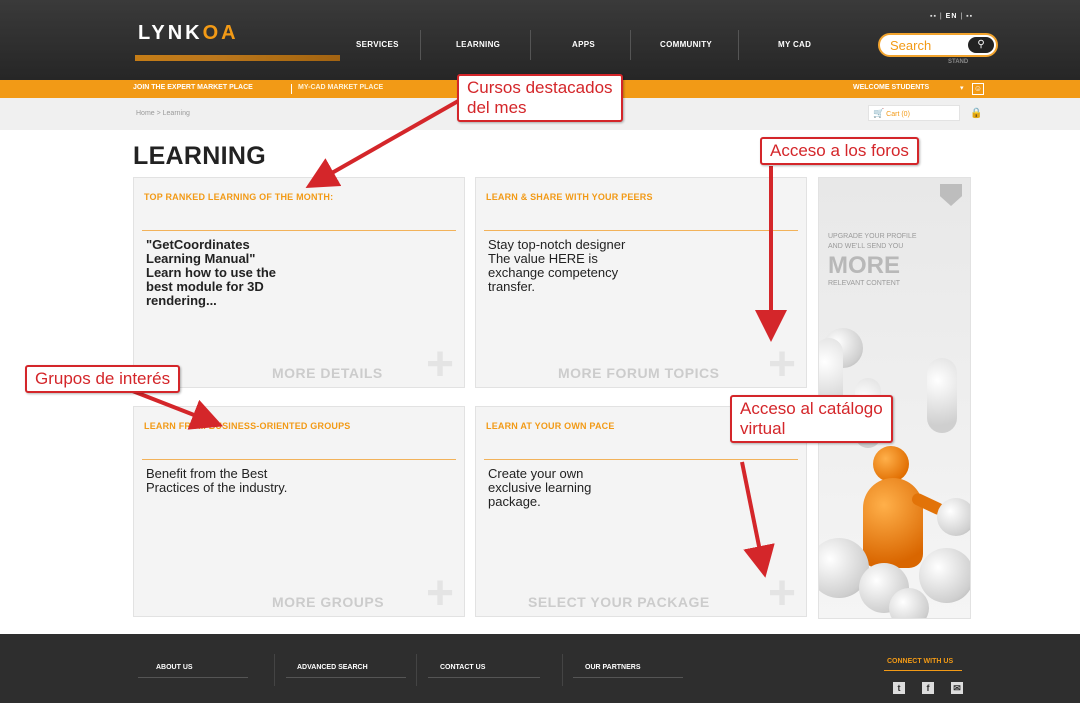 This screenshot has width=1080, height=703. Describe the element at coordinates (217, 487) in the screenshot. I see `card-text-line: Practices of the industry.` at that location.